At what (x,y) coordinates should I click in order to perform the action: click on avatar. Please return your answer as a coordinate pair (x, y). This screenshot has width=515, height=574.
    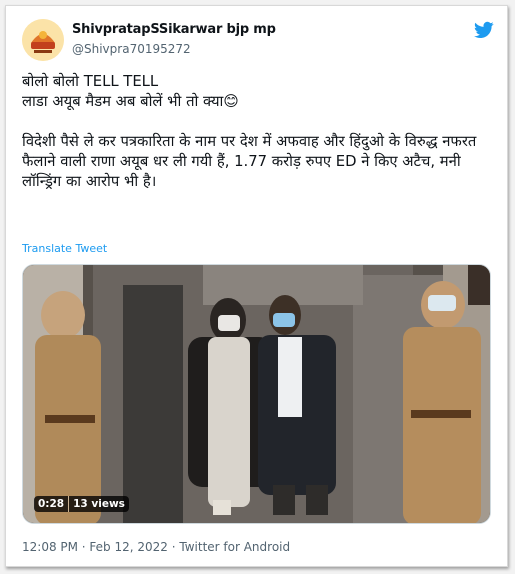
    Looking at the image, I should click on (43, 40).